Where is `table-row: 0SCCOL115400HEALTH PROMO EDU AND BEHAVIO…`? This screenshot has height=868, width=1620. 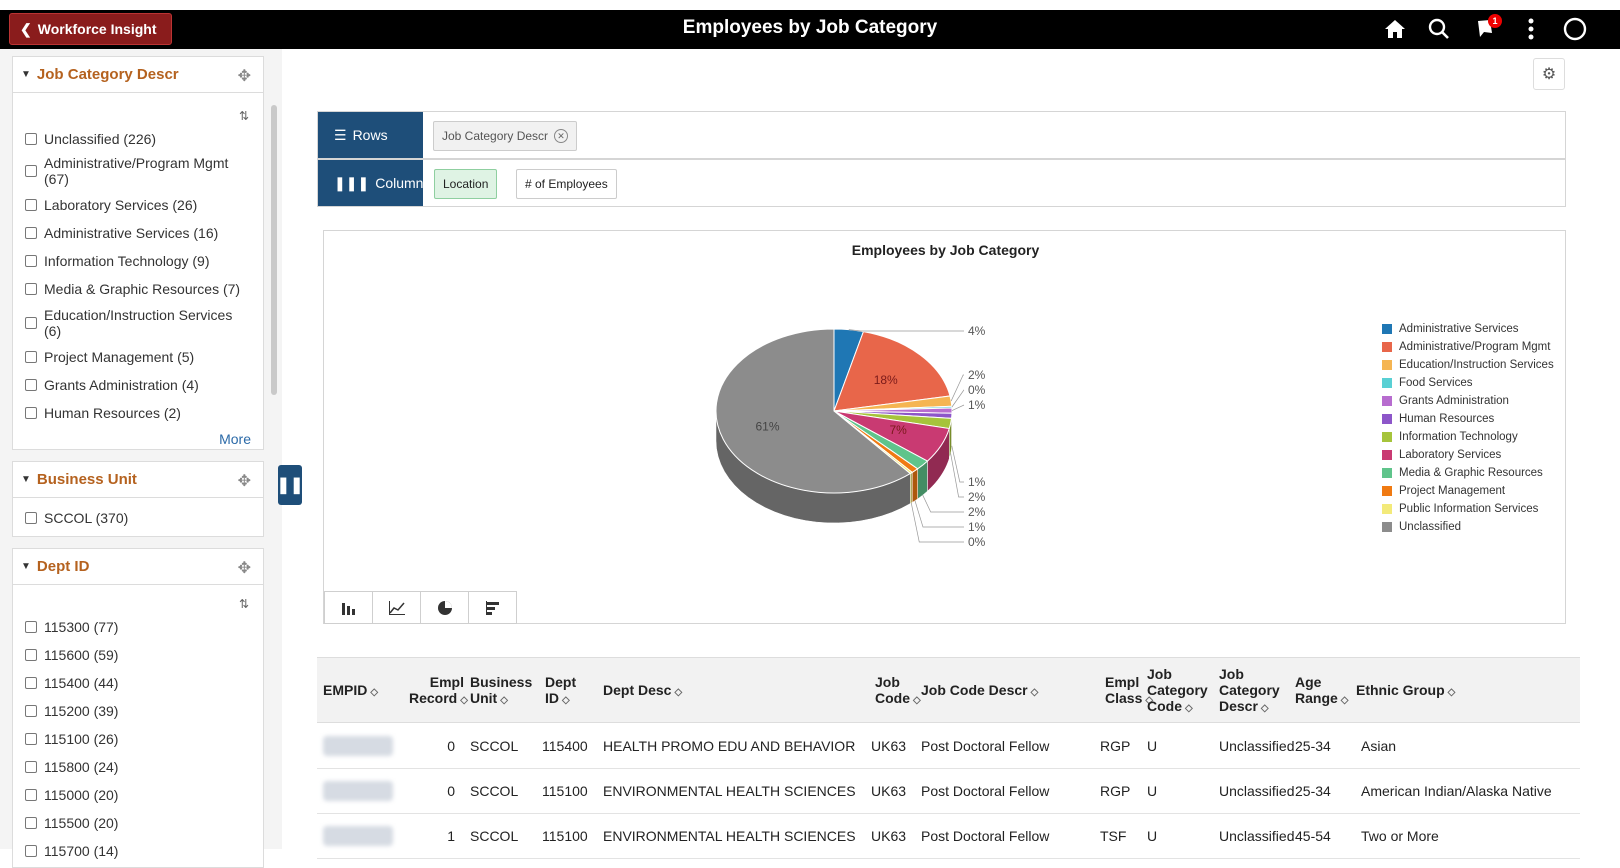
table-row: 0SCCOL115400HEALTH PROMO EDU AND BEHAVIO… is located at coordinates (948, 746).